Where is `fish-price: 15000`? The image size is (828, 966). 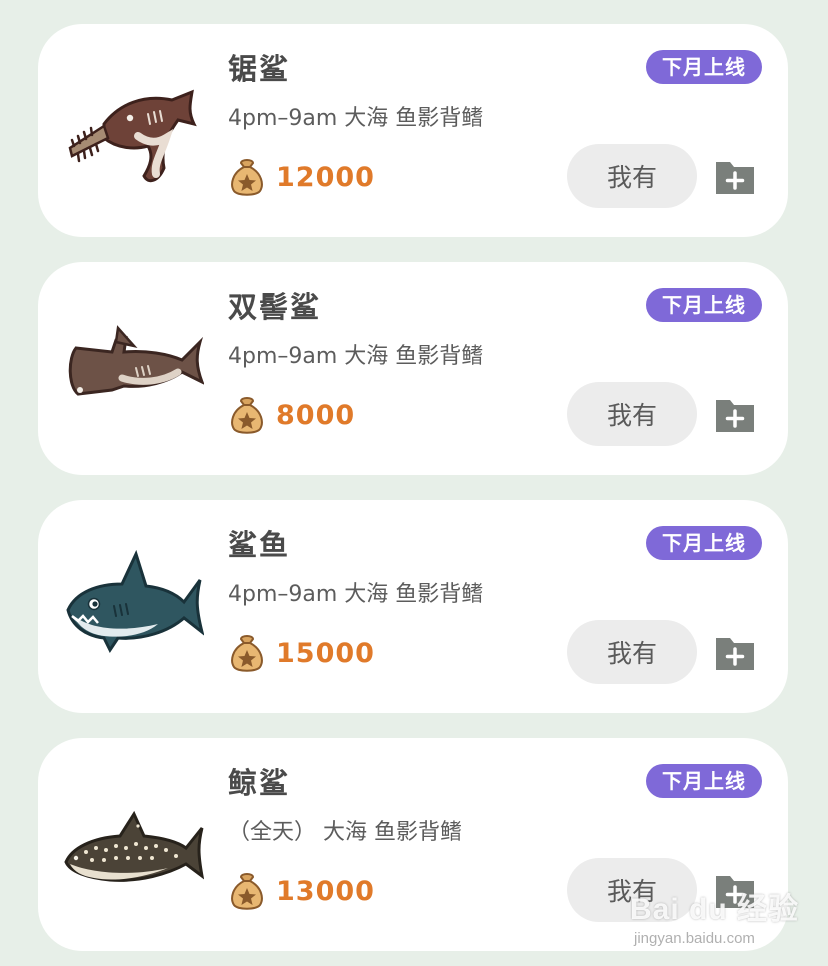 fish-price: 15000 is located at coordinates (325, 653).